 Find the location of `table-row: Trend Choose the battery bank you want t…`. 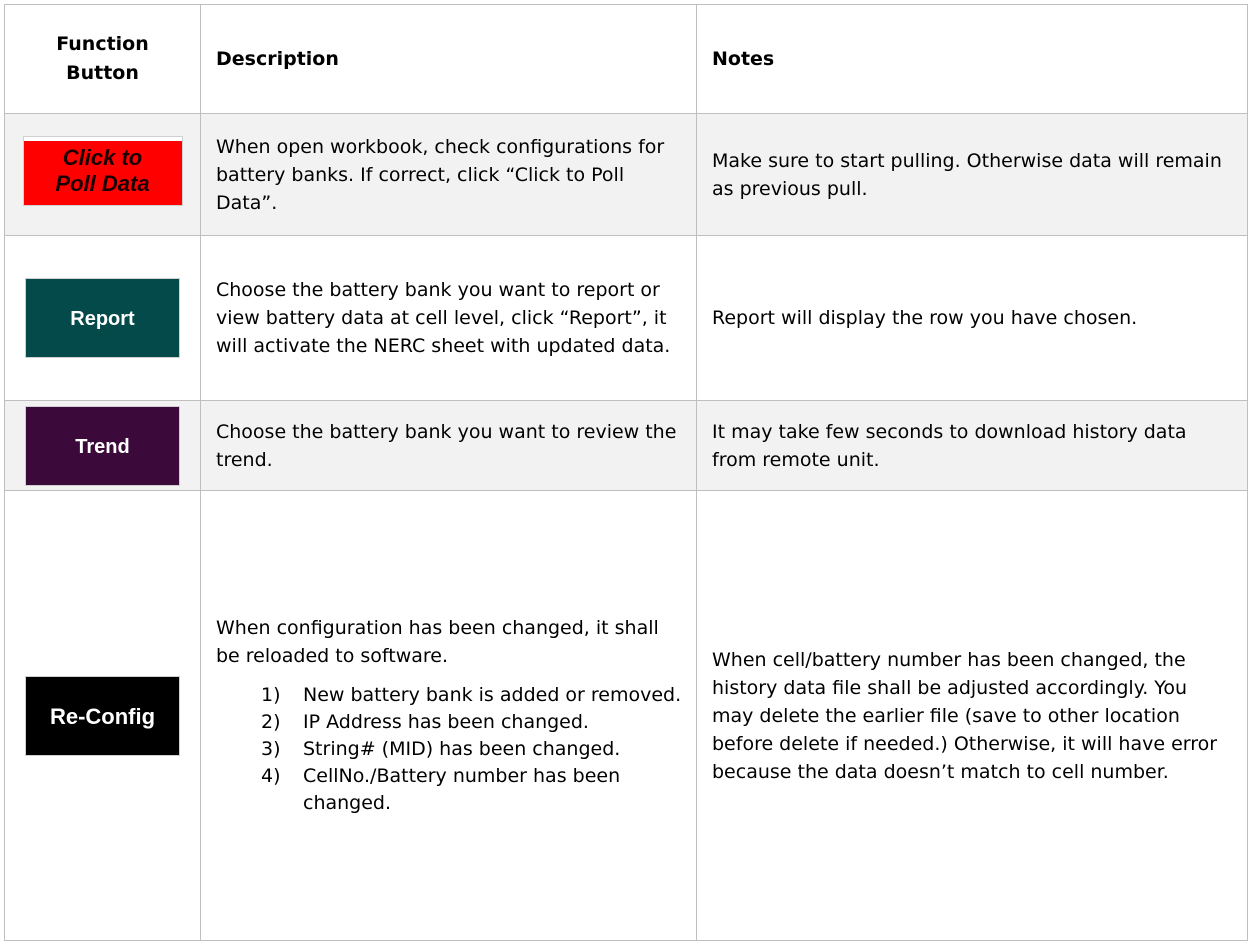

table-row: Trend Choose the battery bank you want t… is located at coordinates (626, 445).